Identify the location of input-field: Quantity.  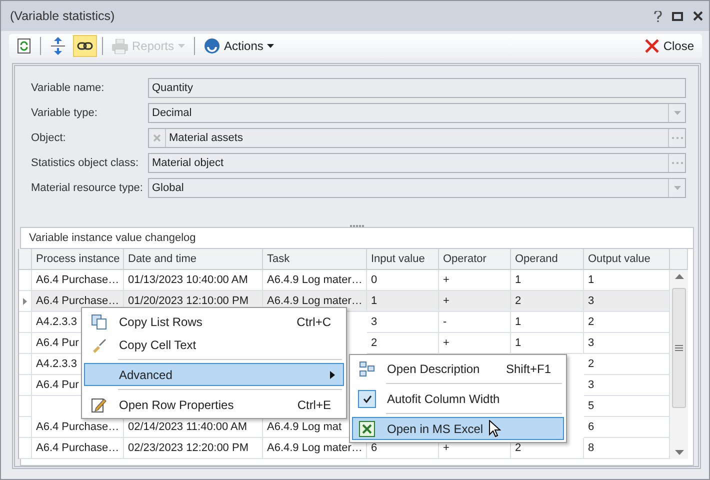
(417, 88).